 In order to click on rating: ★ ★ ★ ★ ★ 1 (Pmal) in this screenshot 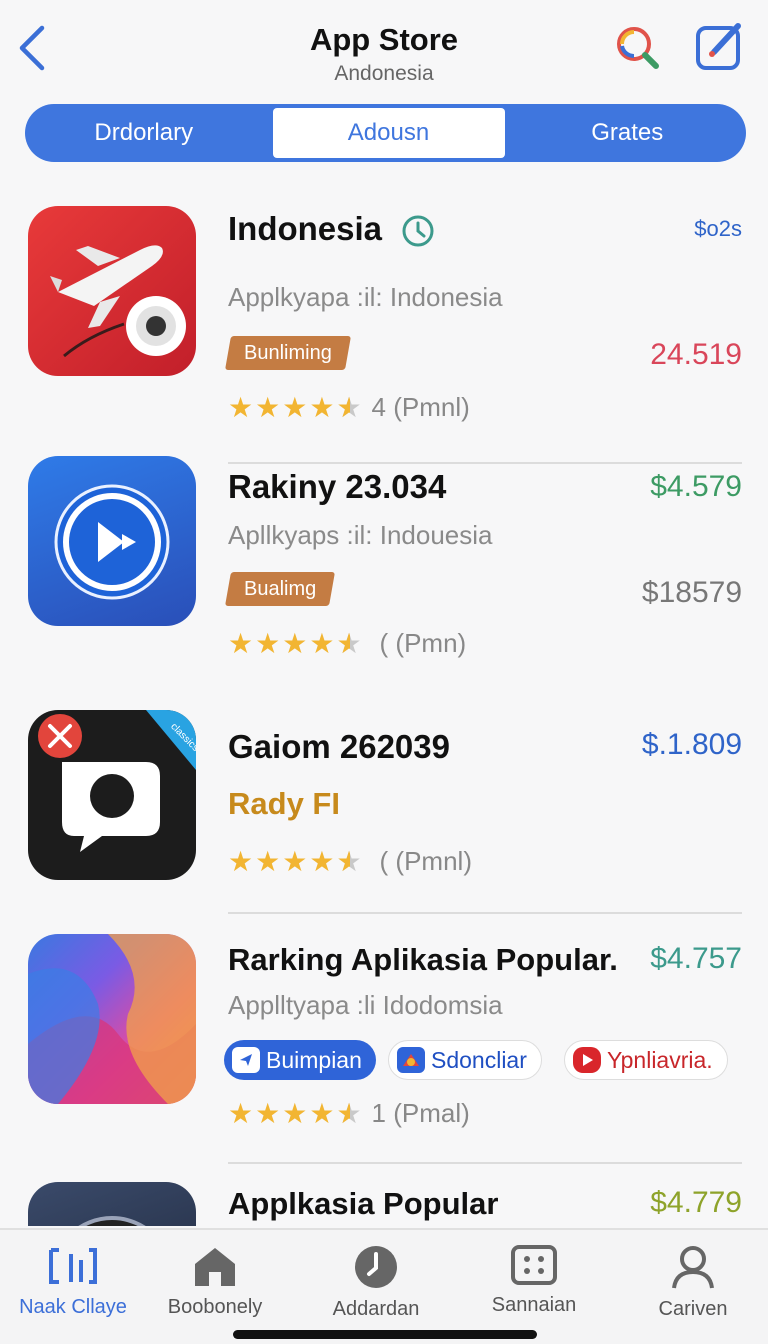, I will do `click(349, 1113)`.